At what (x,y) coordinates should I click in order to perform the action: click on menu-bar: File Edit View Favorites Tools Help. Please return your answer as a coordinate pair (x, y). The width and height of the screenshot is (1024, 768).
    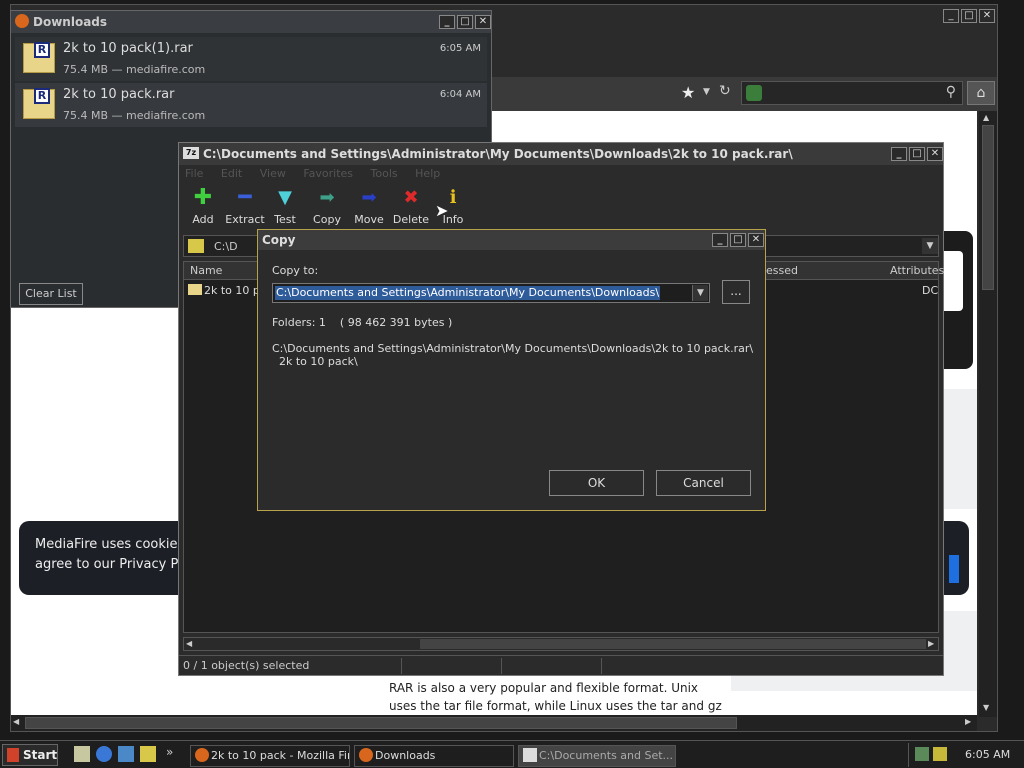
    Looking at the image, I should click on (319, 175).